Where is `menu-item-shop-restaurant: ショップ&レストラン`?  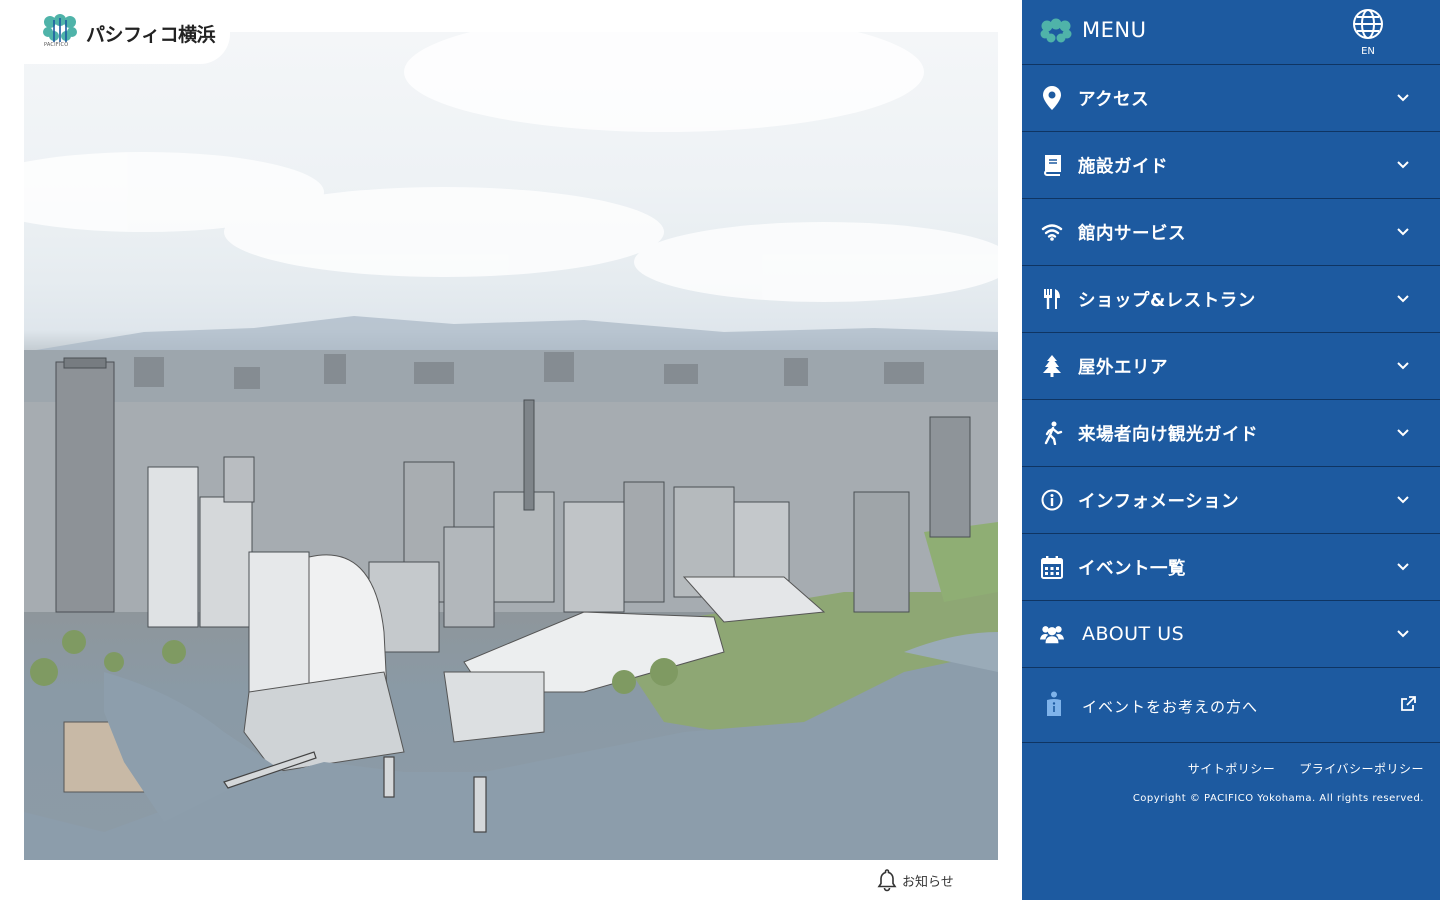 menu-item-shop-restaurant: ショップ&レストラン is located at coordinates (1231, 299).